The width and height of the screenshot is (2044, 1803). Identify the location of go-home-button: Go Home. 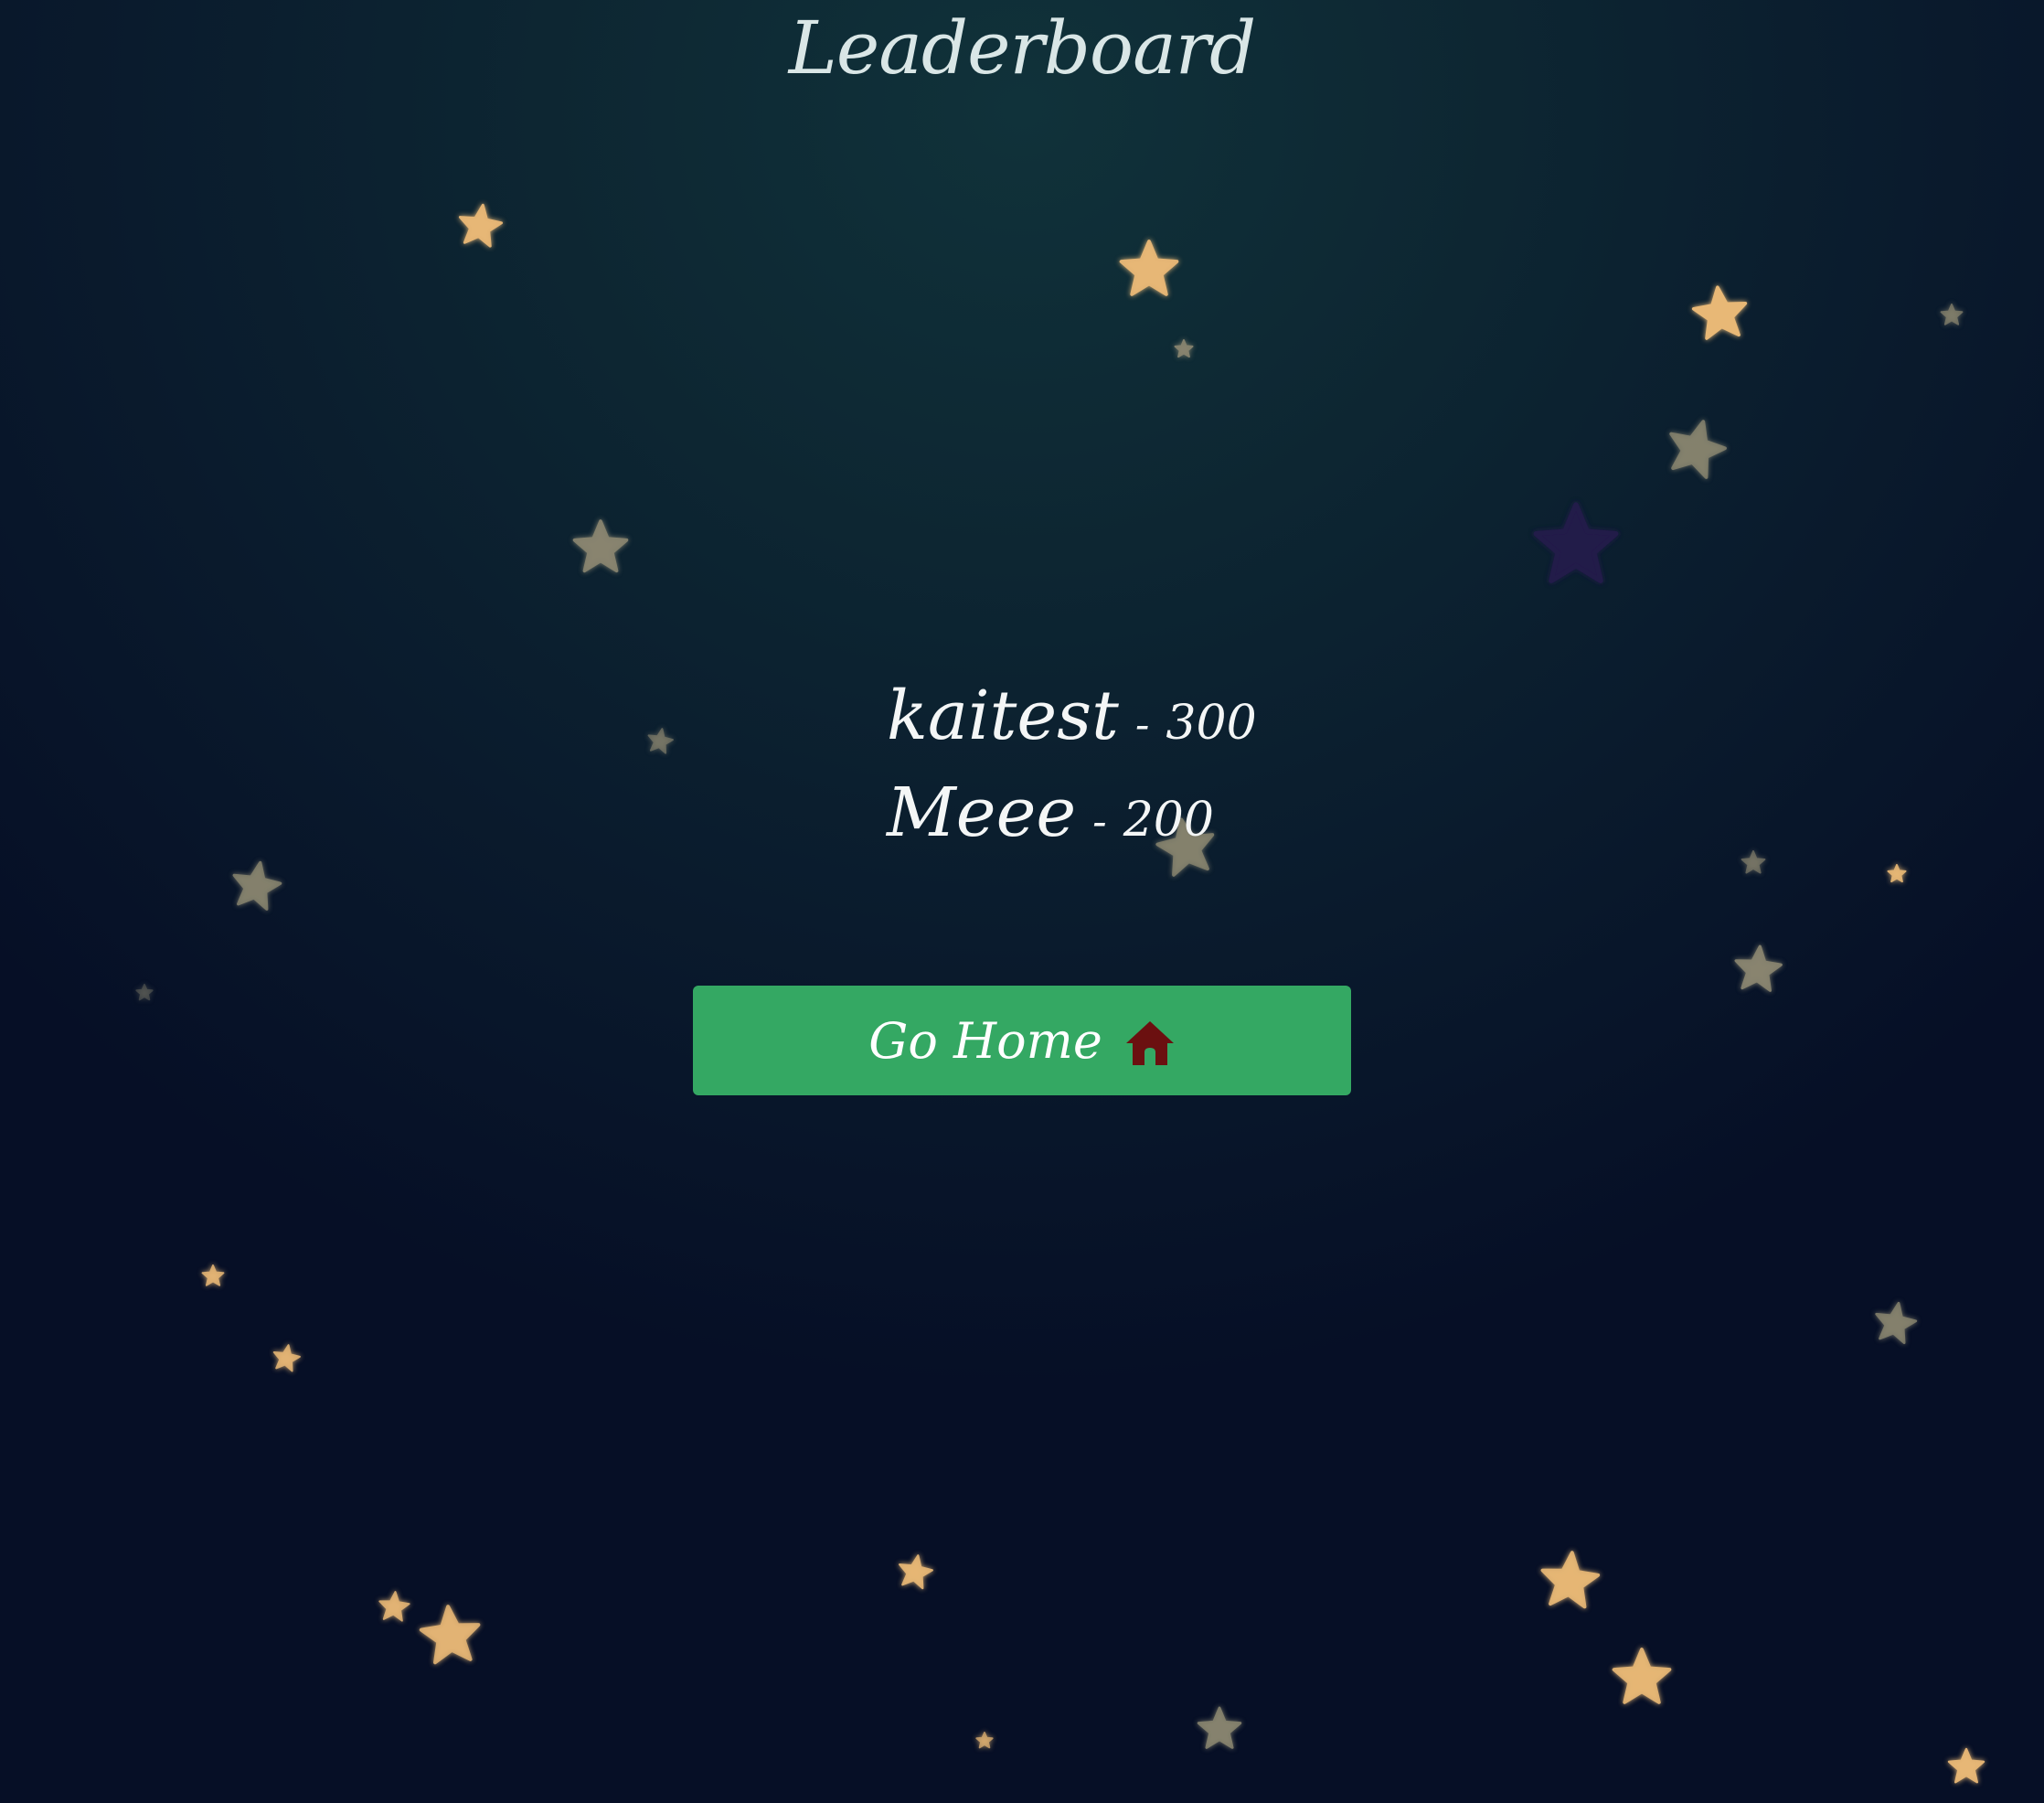
(1022, 1040).